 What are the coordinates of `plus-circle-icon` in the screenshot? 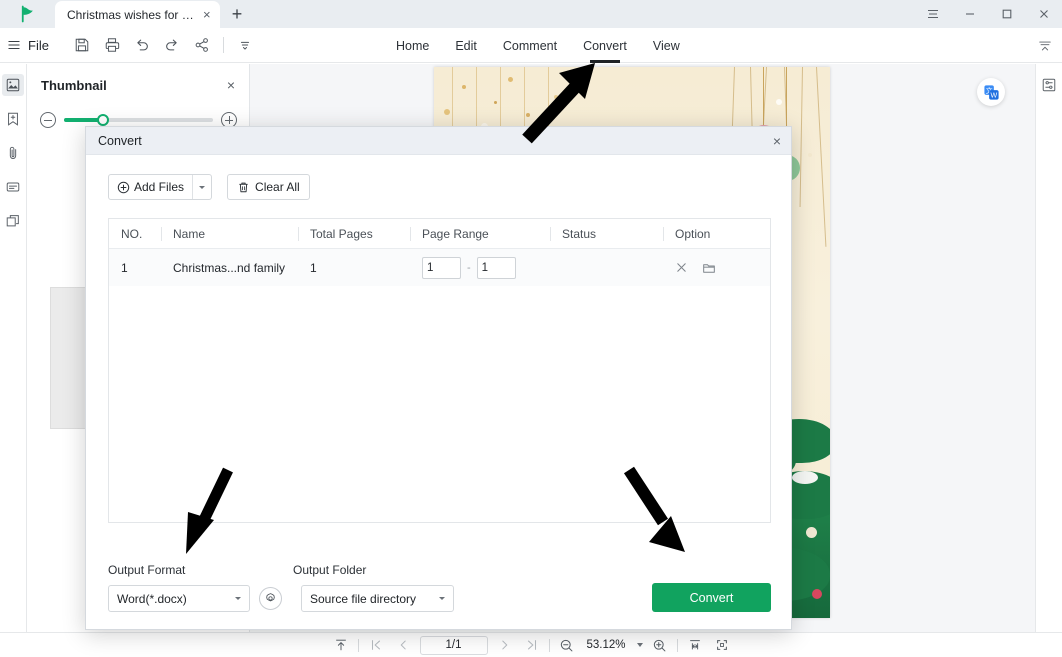 It's located at (123, 187).